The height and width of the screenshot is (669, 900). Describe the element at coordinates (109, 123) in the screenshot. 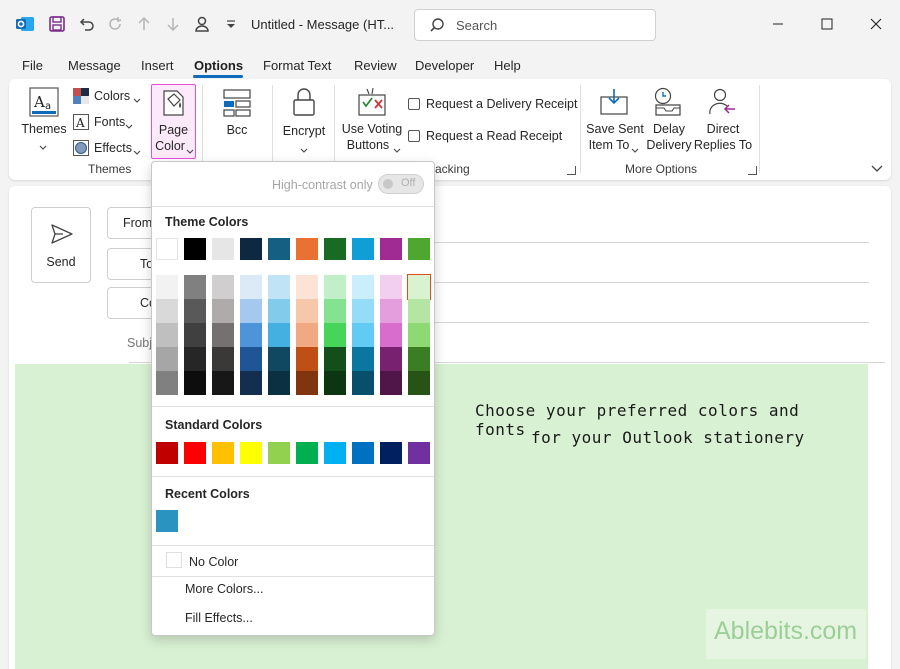

I see `fonts-button: A Fonts` at that location.